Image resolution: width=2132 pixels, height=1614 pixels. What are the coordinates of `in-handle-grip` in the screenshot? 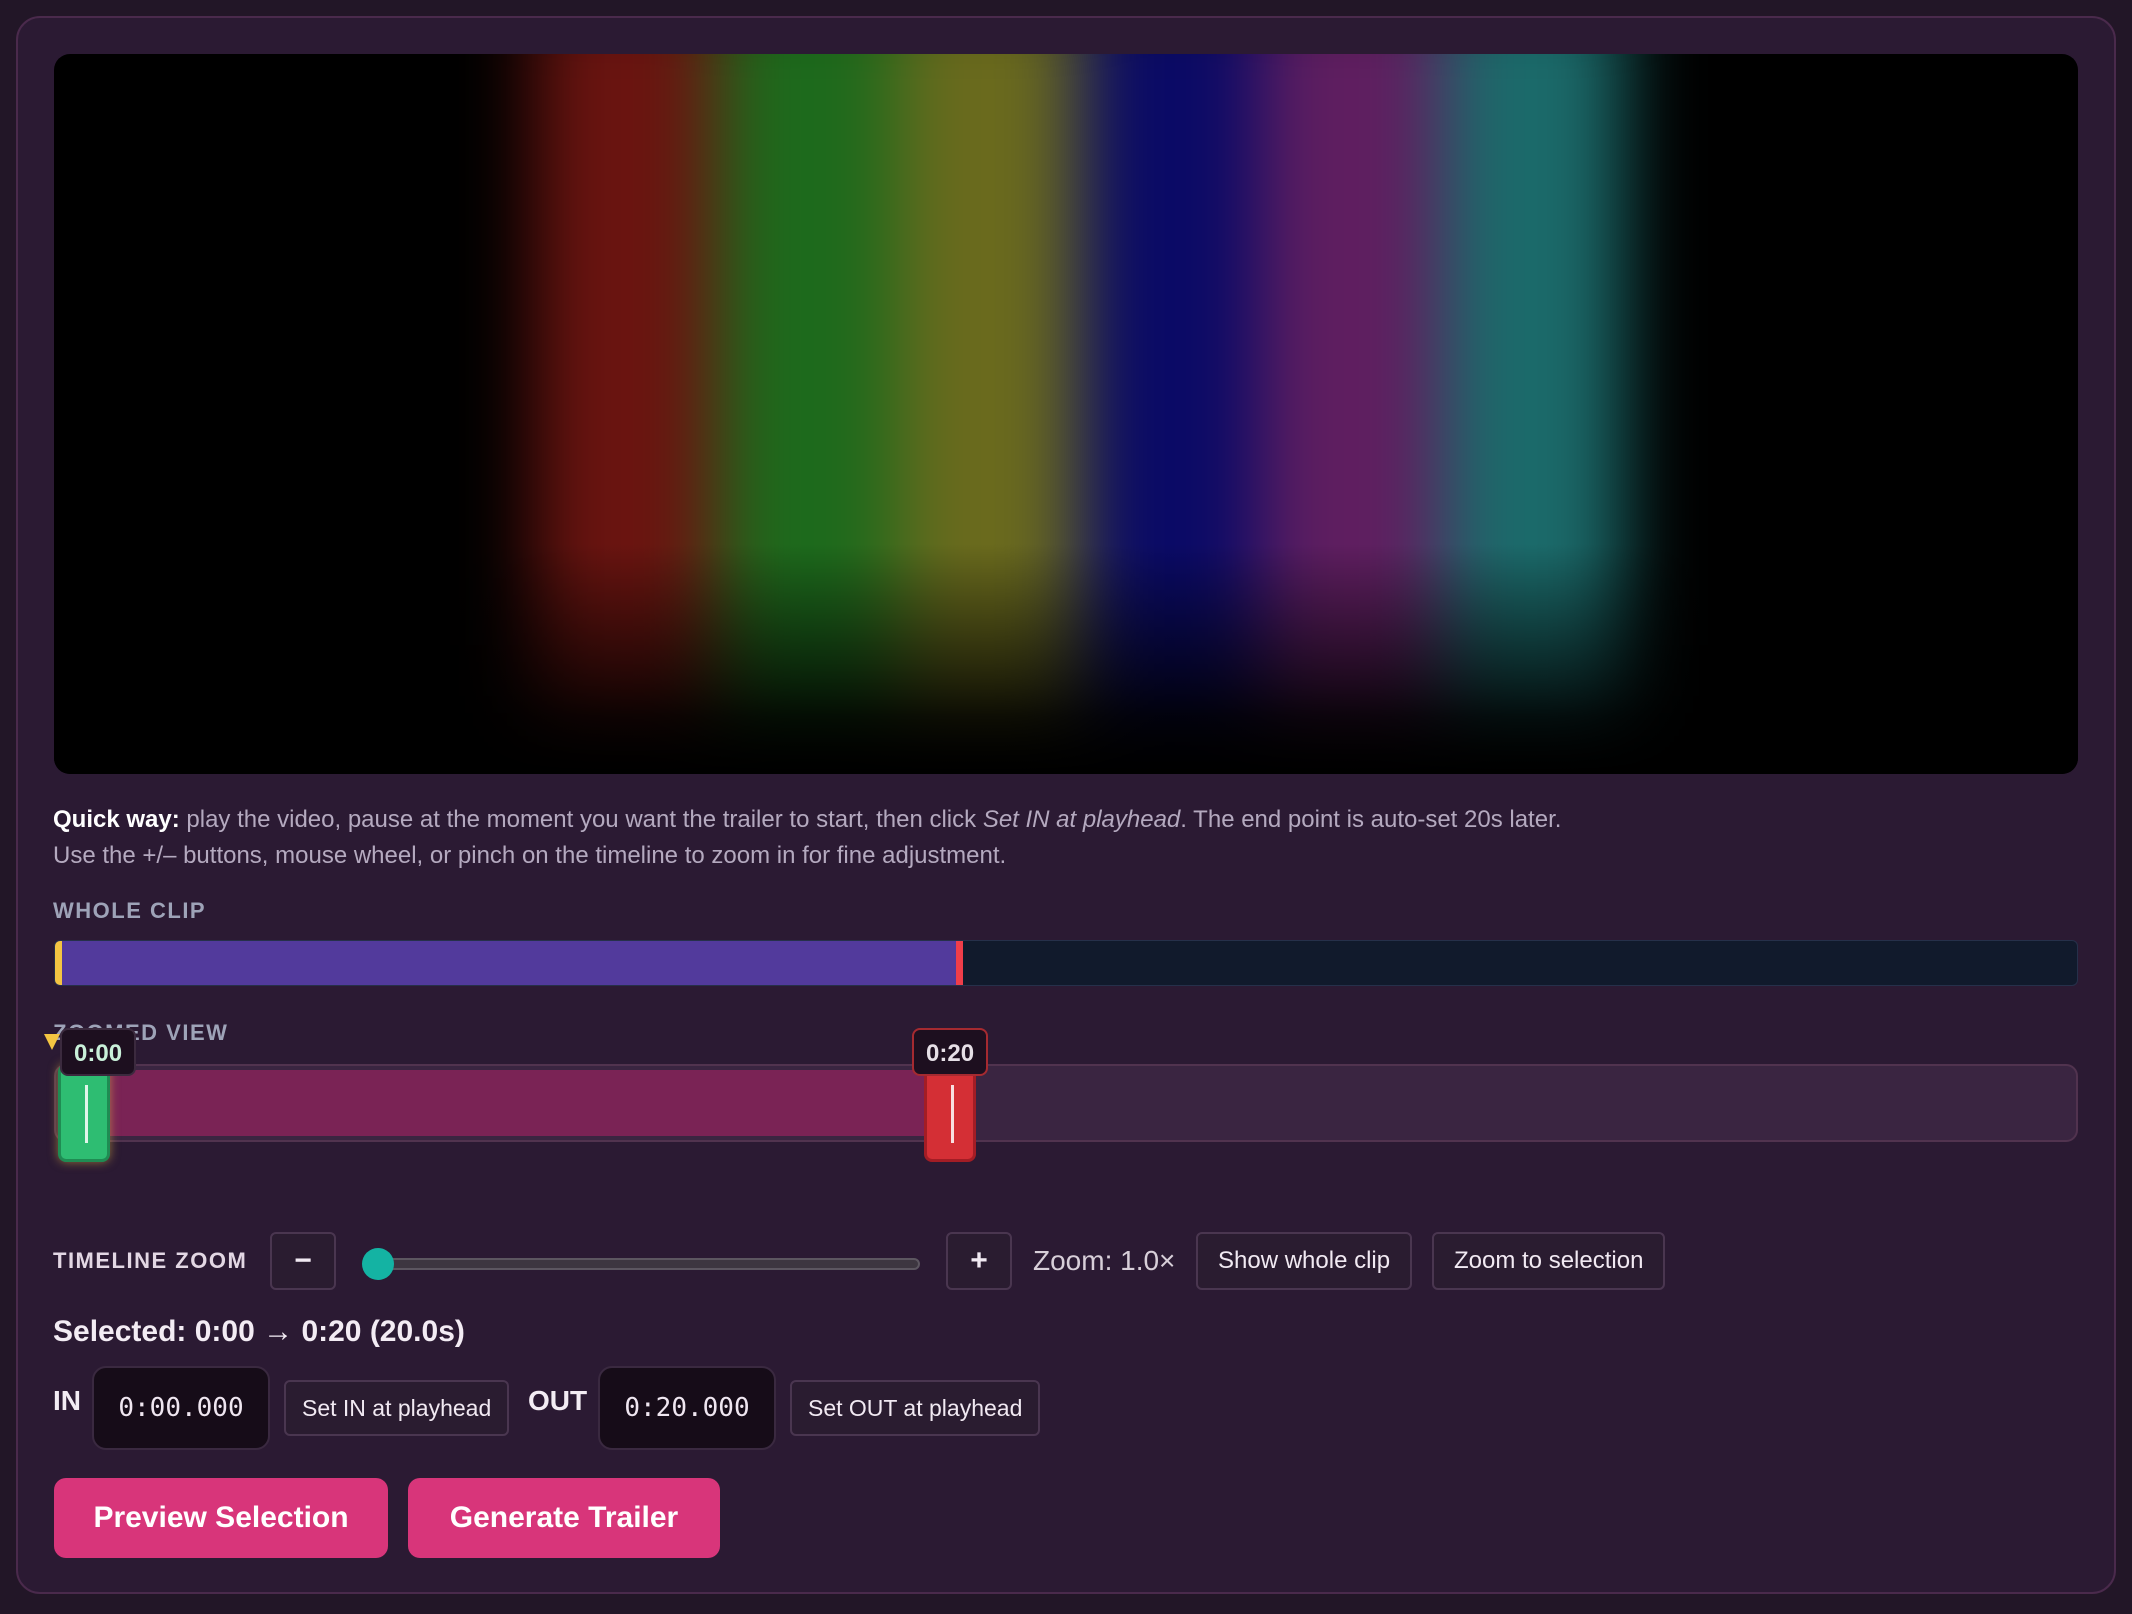 It's located at (86, 1114).